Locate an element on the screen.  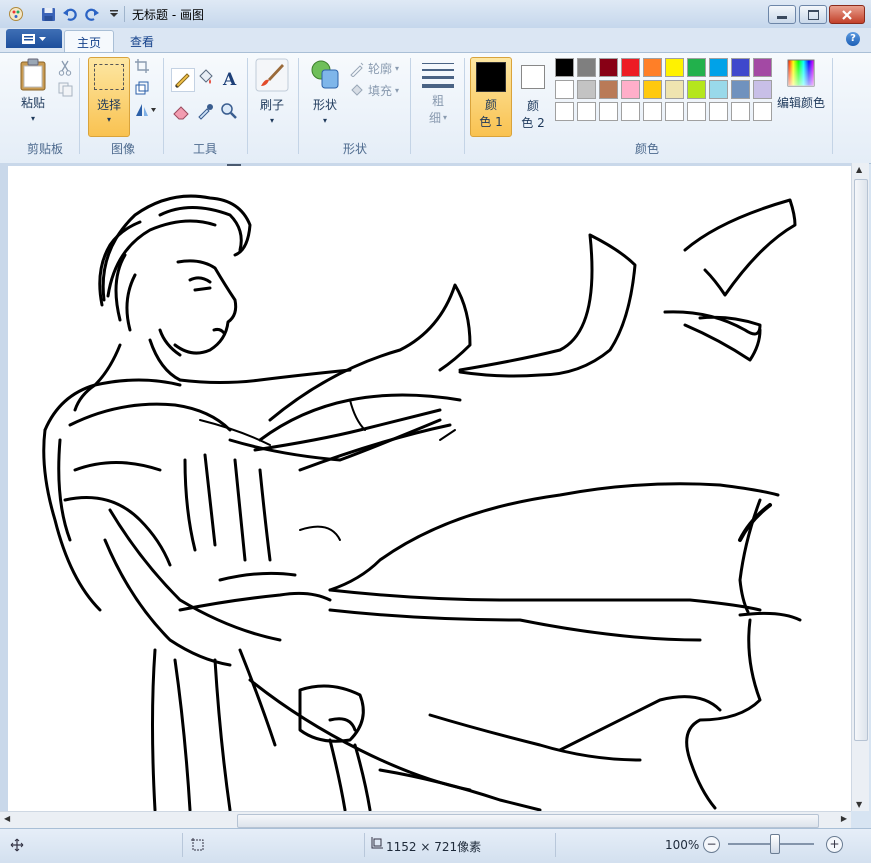
color1-button: 颜 色 1 is located at coordinates (491, 97).